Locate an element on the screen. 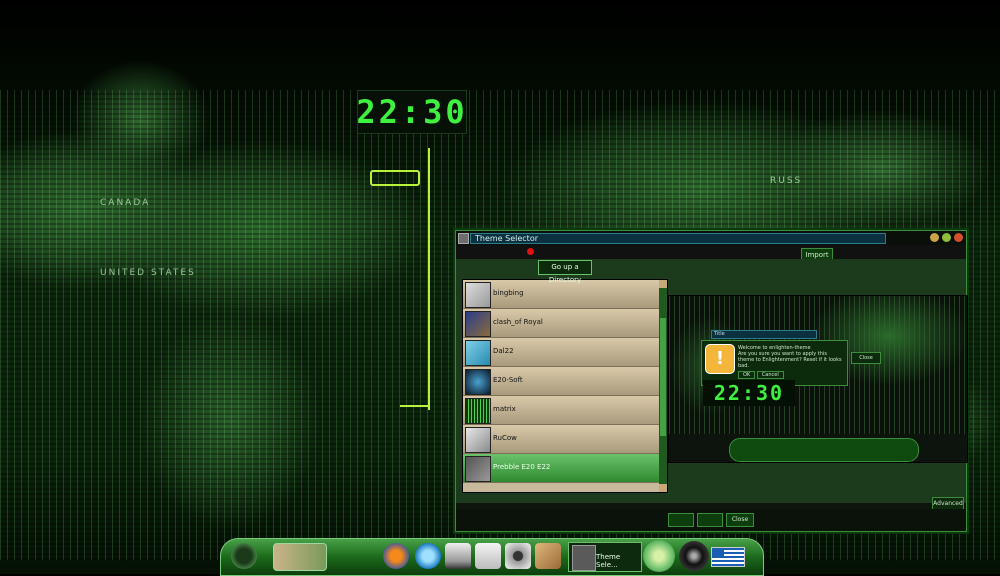 Image resolution: width=1000 pixels, height=576 pixels. route-line is located at coordinates (429, 279).